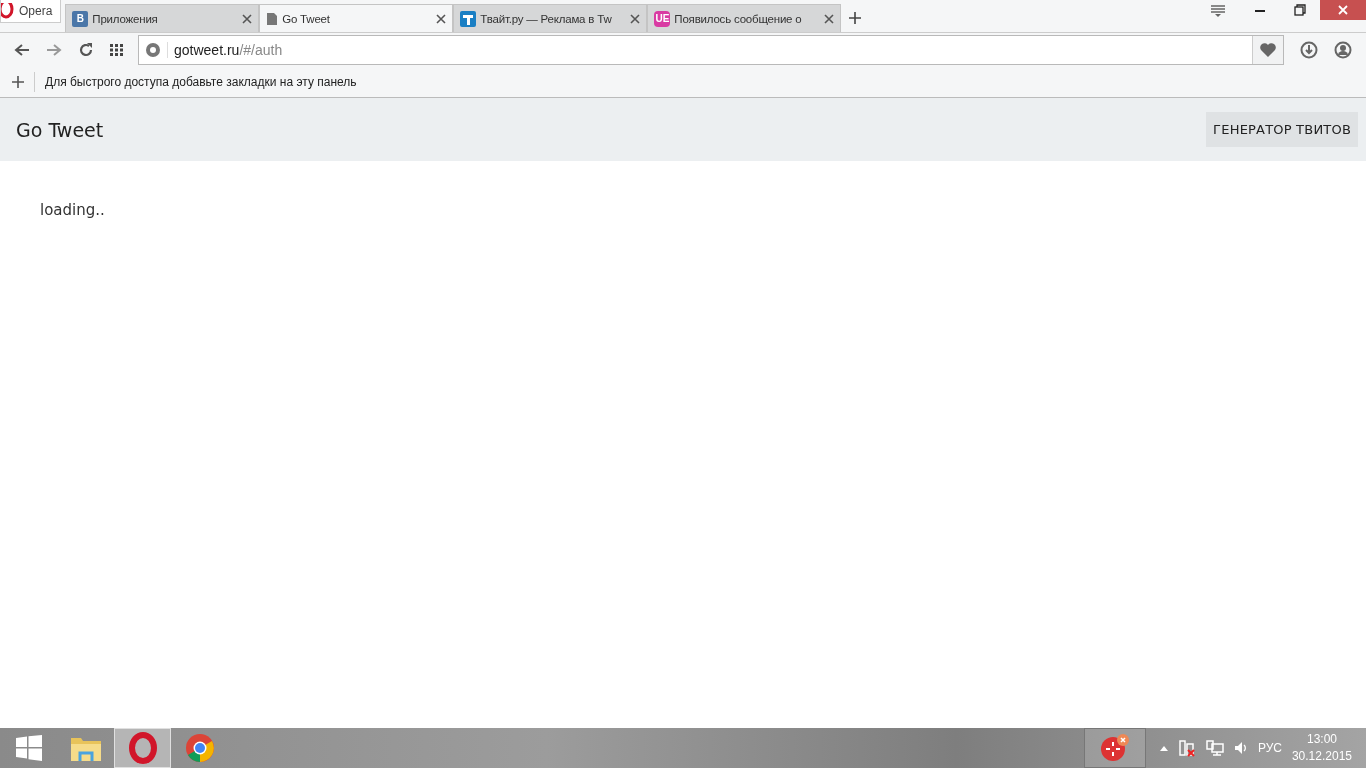  What do you see at coordinates (201, 82) in the screenshot?
I see `bookmarks-hint: Для быстрого доступа добавьте закладки на эту панель` at bounding box center [201, 82].